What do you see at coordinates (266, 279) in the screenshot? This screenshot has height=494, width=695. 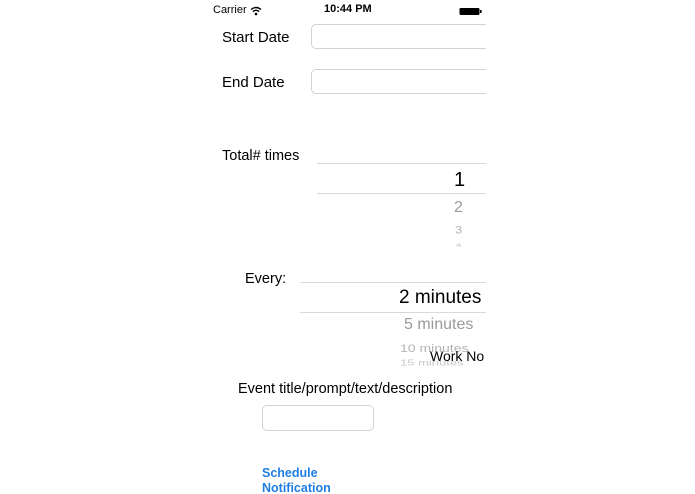 I see `every-label: Every:` at bounding box center [266, 279].